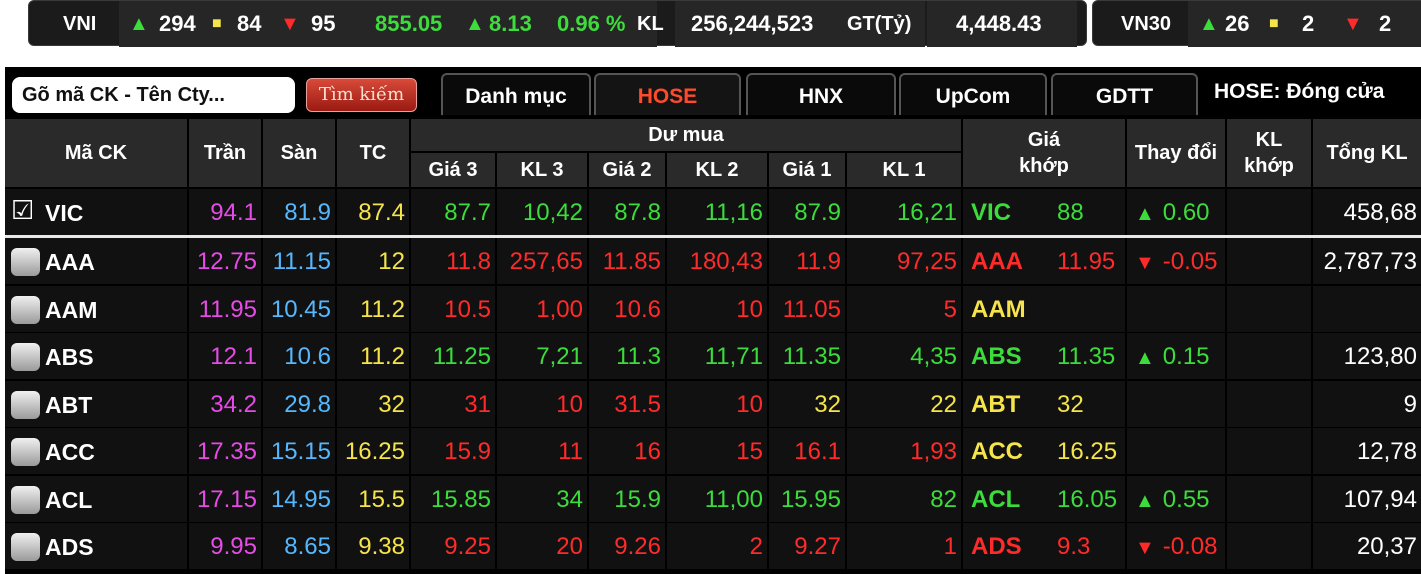  Describe the element at coordinates (299, 153) in the screenshot. I see `header-floor: Sàn` at that location.